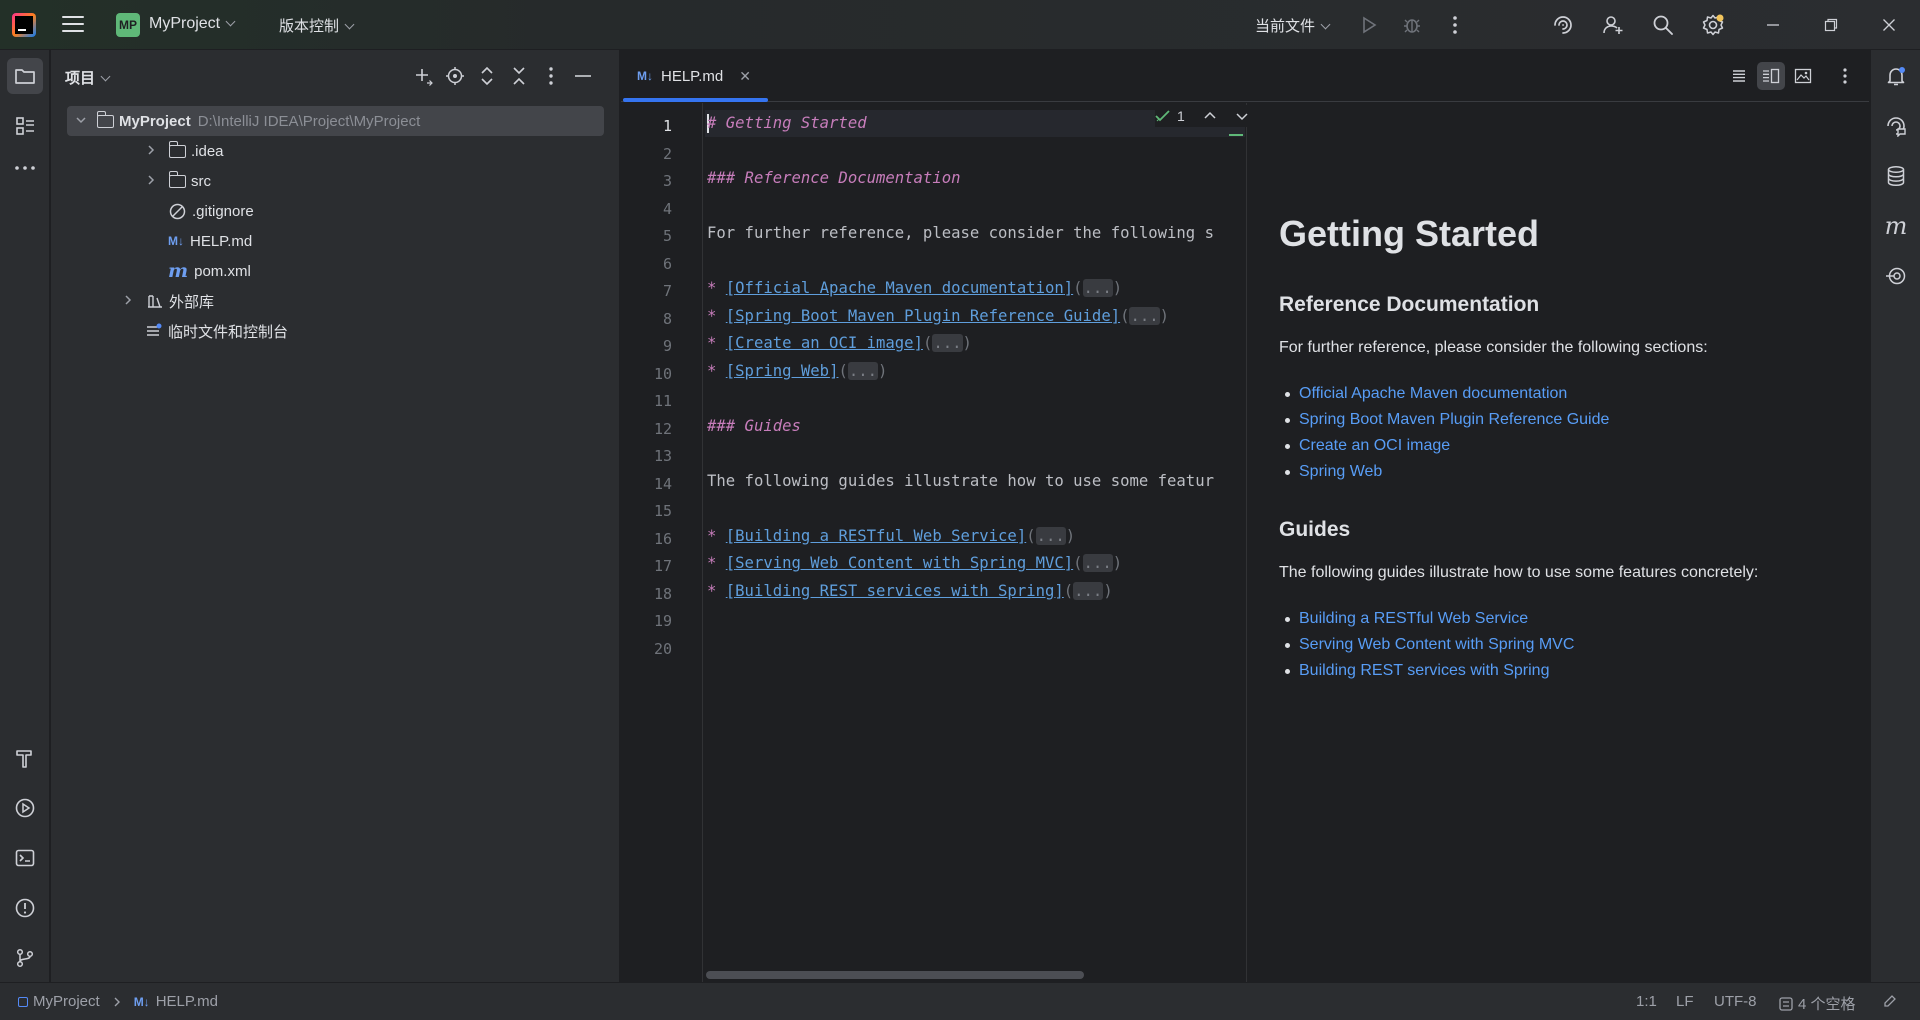 The image size is (1920, 1020). Describe the element at coordinates (187, 1001) in the screenshot. I see `breadcrumb-file: HELP.md` at that location.